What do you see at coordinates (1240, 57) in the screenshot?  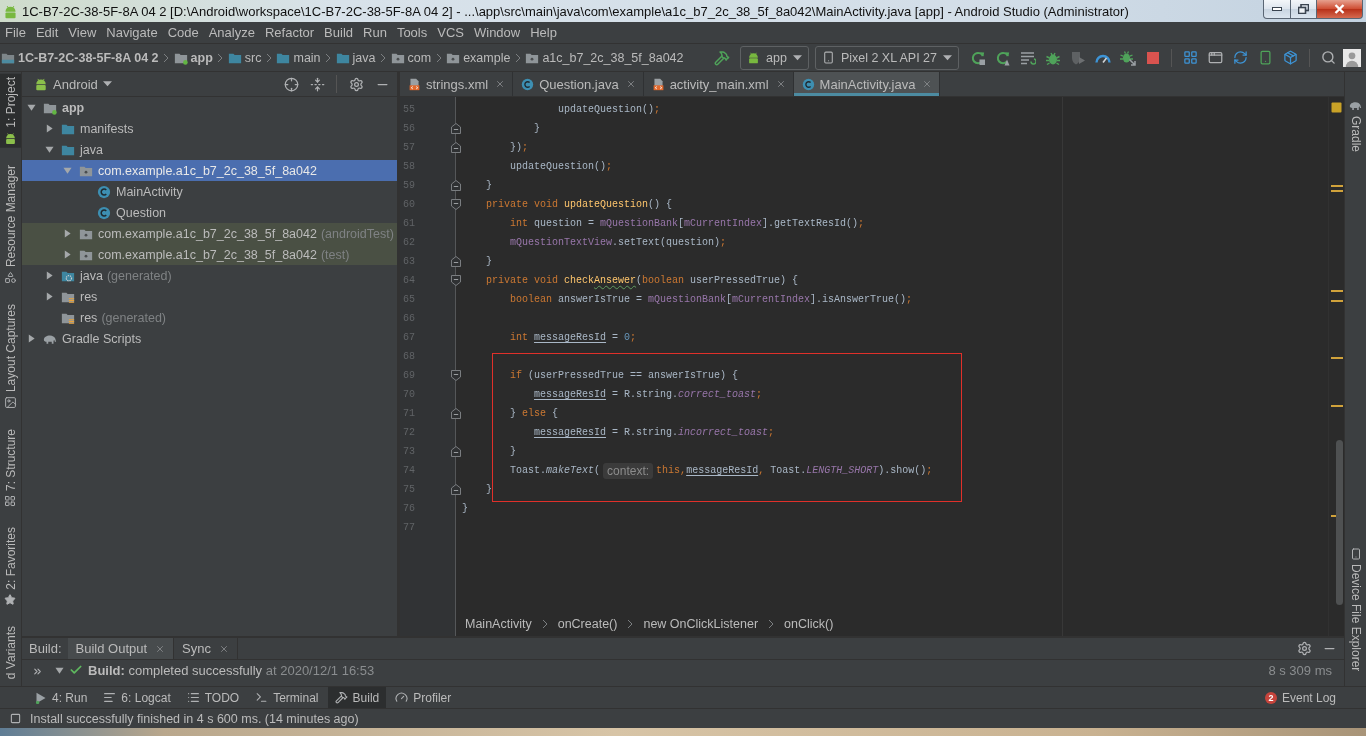 I see `refresh-icon` at bounding box center [1240, 57].